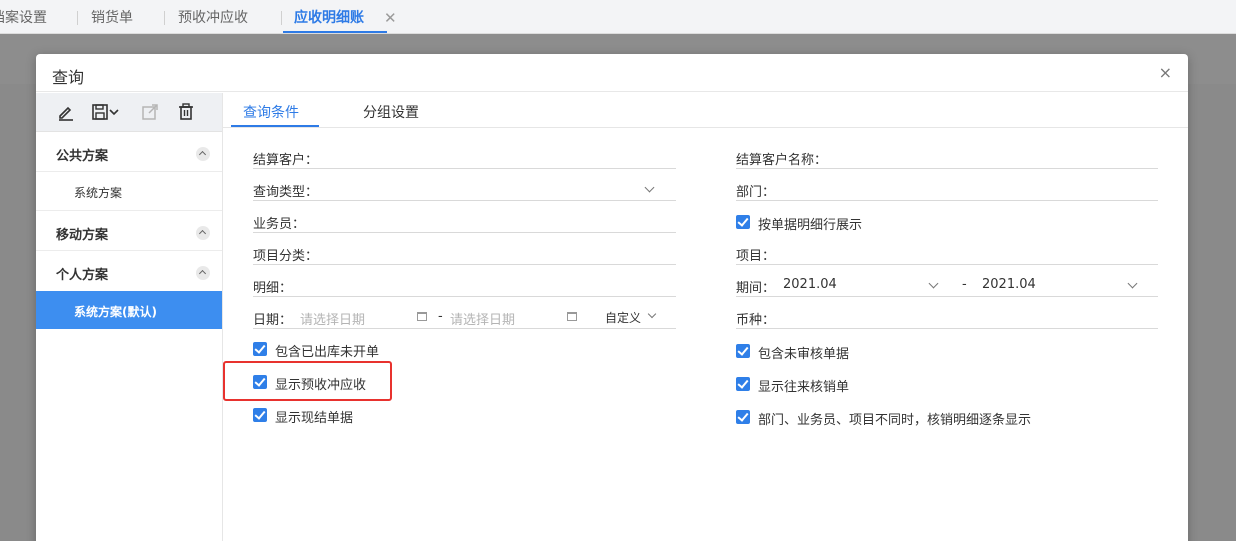  Describe the element at coordinates (705, 110) in the screenshot. I see `query-tabs: 查询条件 分组设置` at that location.